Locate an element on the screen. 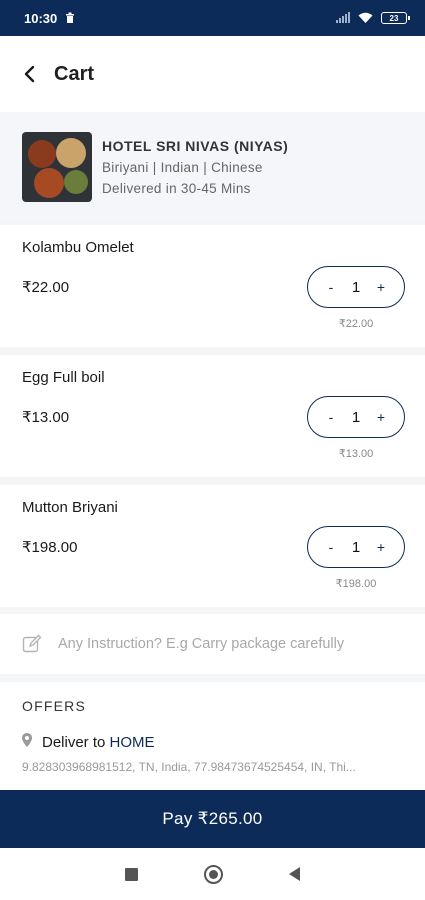 The image size is (425, 900). battery-icon: 23 is located at coordinates (395, 18).